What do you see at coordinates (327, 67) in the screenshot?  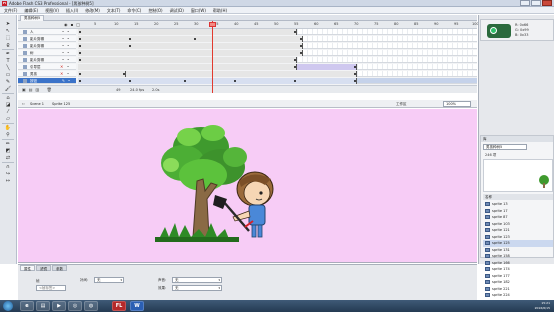 I see `motion-tween-span` at bounding box center [327, 67].